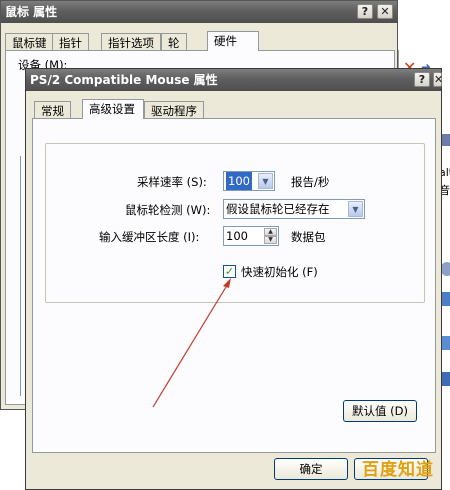  Describe the element at coordinates (445, 269) in the screenshot. I see `globe-icon` at that location.